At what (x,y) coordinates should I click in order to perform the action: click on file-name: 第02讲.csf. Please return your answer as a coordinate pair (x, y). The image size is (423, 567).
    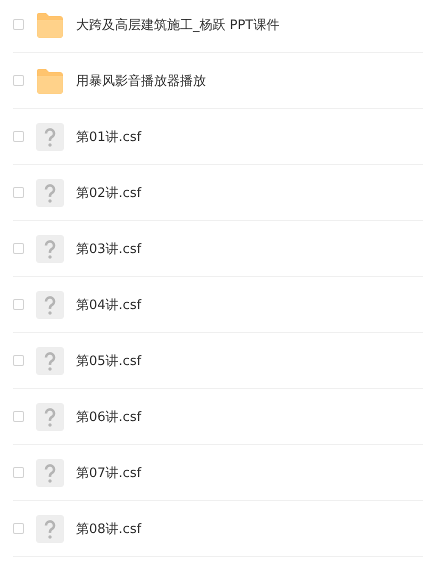
    Looking at the image, I should click on (109, 193).